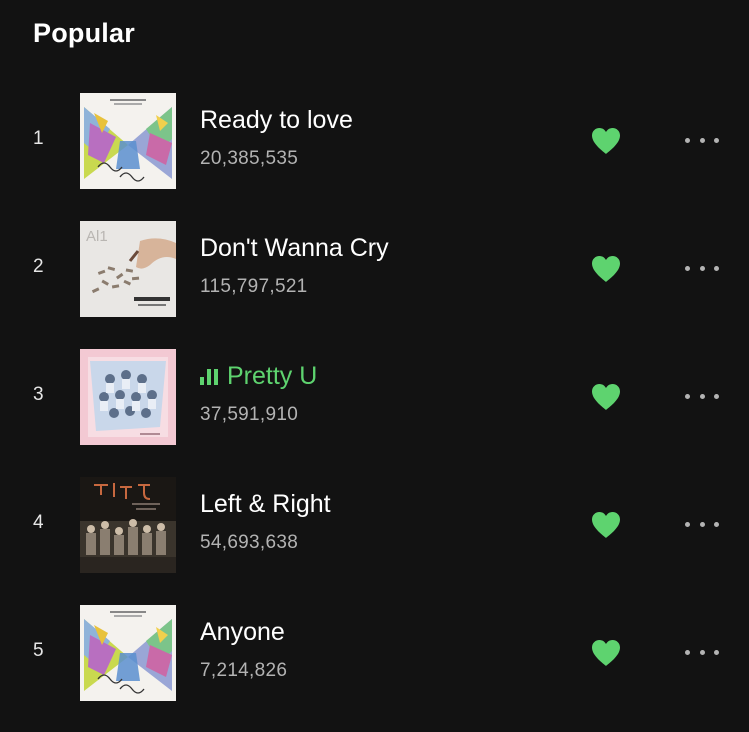 The image size is (749, 732). I want to click on play-count: 20,385,535, so click(249, 158).